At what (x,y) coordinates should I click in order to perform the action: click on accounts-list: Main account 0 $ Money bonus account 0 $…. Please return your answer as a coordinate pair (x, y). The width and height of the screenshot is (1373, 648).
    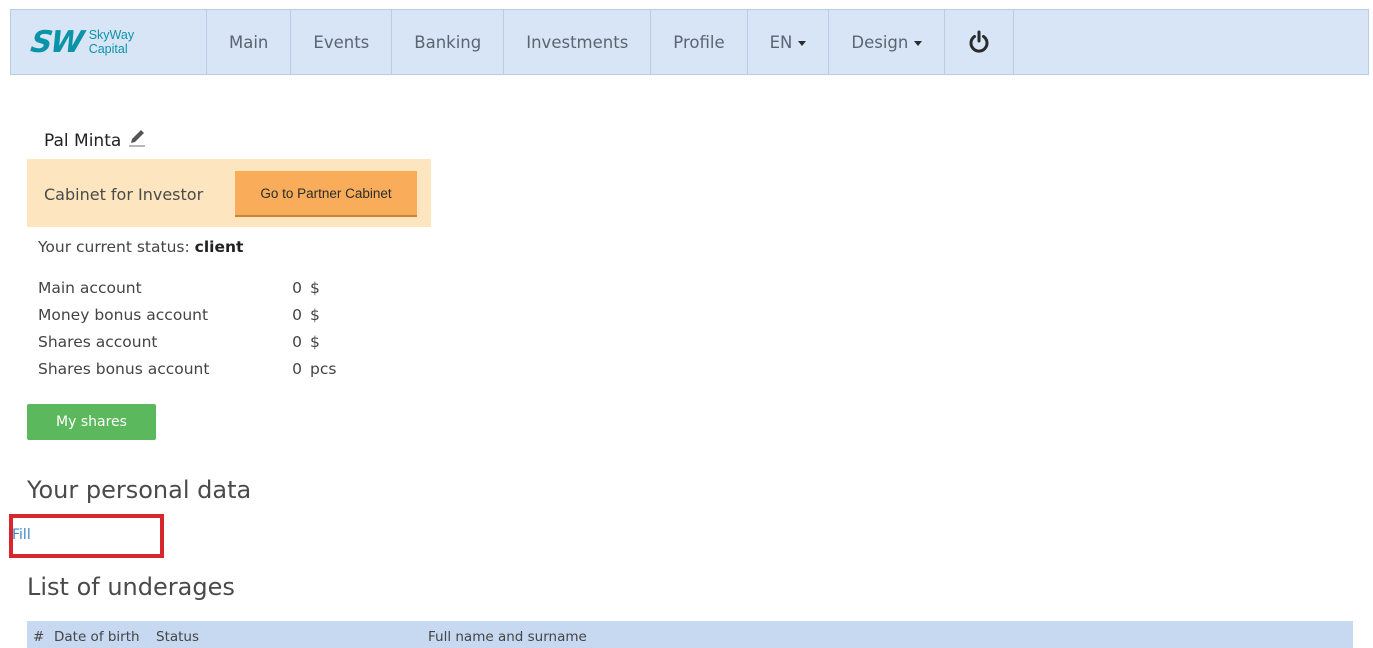
    Looking at the image, I should click on (187, 328).